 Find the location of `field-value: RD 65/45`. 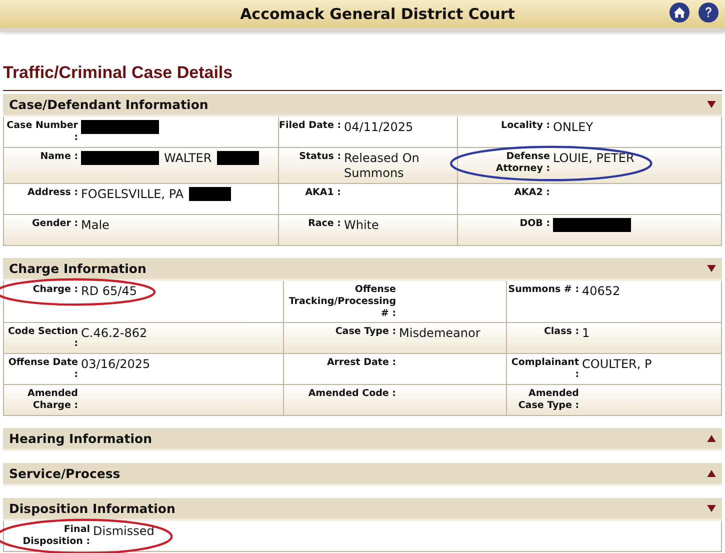

field-value: RD 65/45 is located at coordinates (109, 291).